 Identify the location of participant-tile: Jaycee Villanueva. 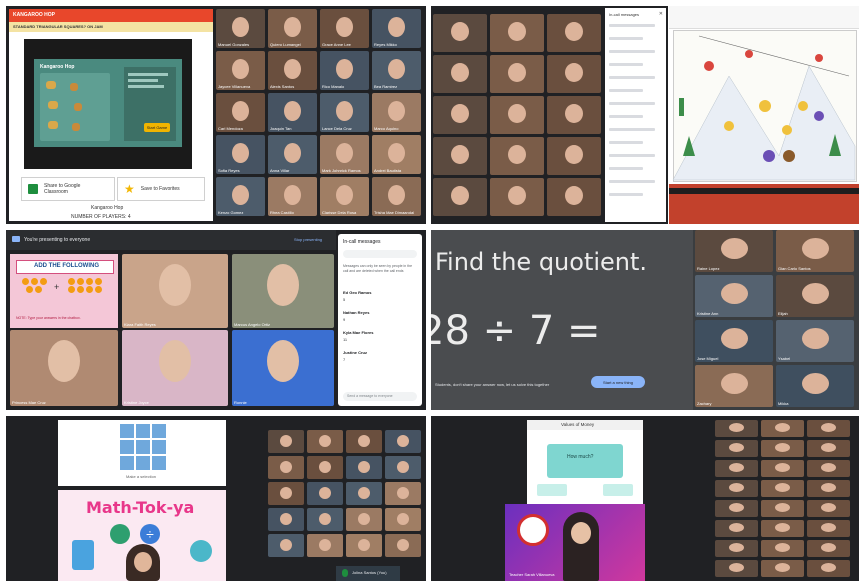
(240, 70).